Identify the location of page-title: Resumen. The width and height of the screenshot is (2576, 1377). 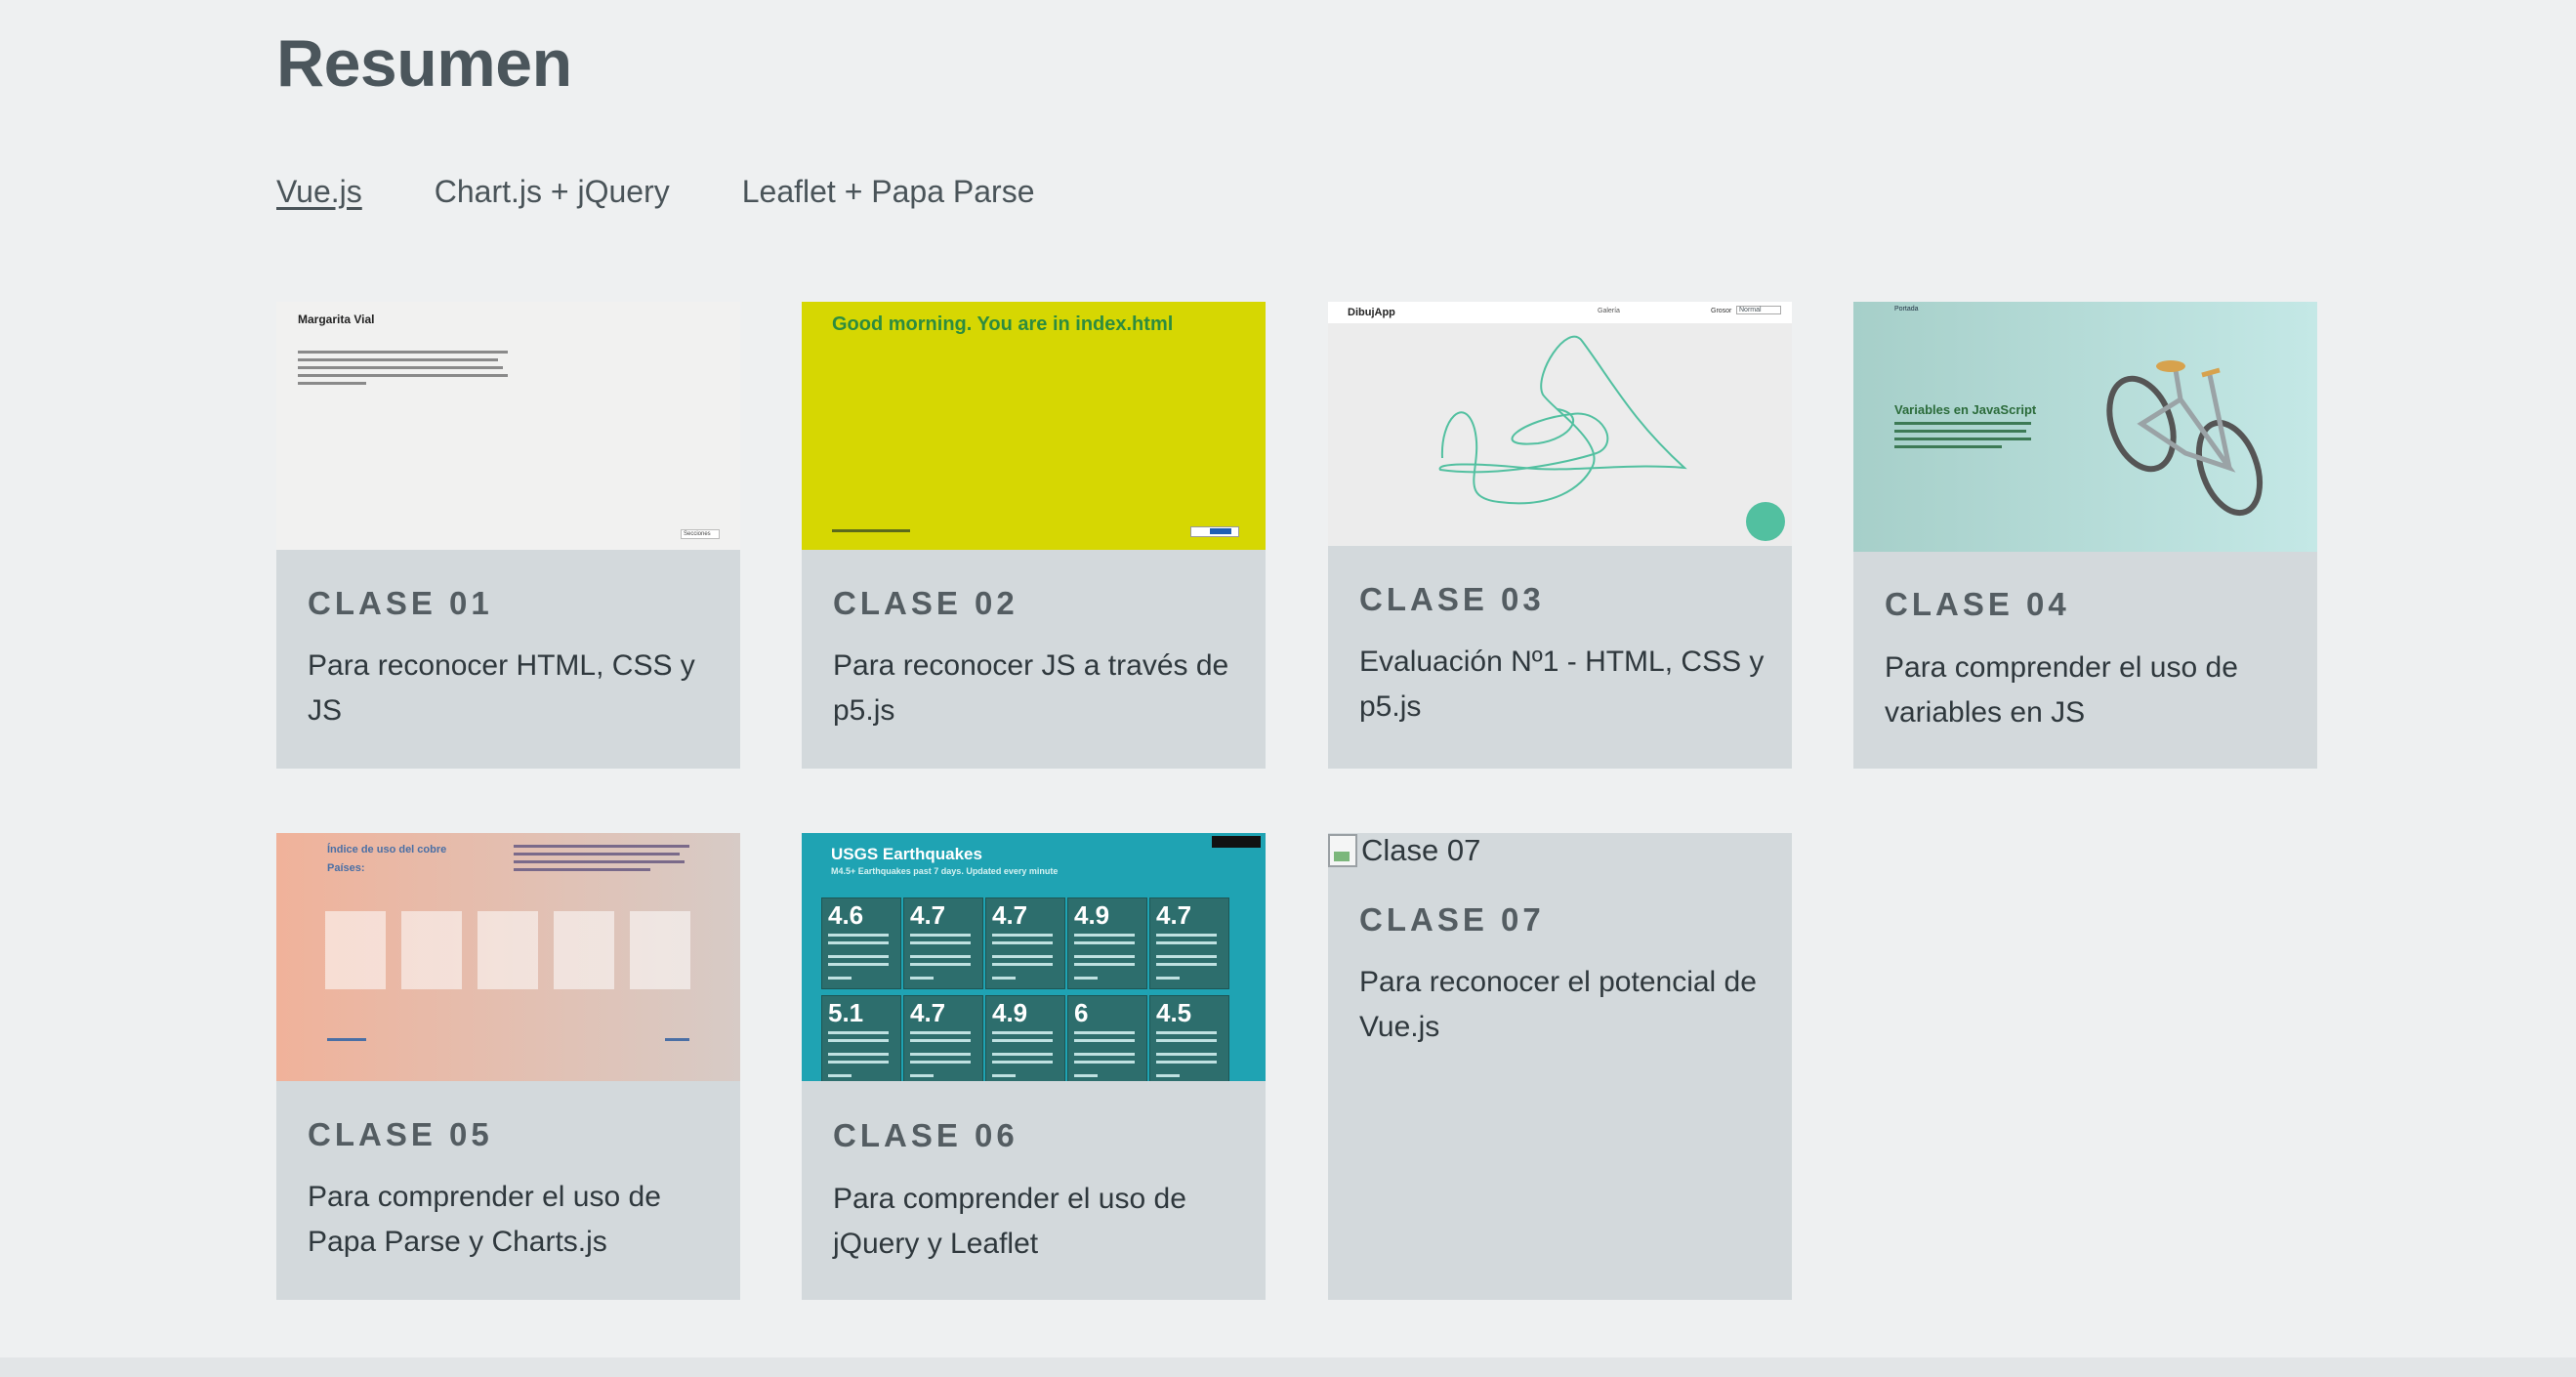
(424, 64).